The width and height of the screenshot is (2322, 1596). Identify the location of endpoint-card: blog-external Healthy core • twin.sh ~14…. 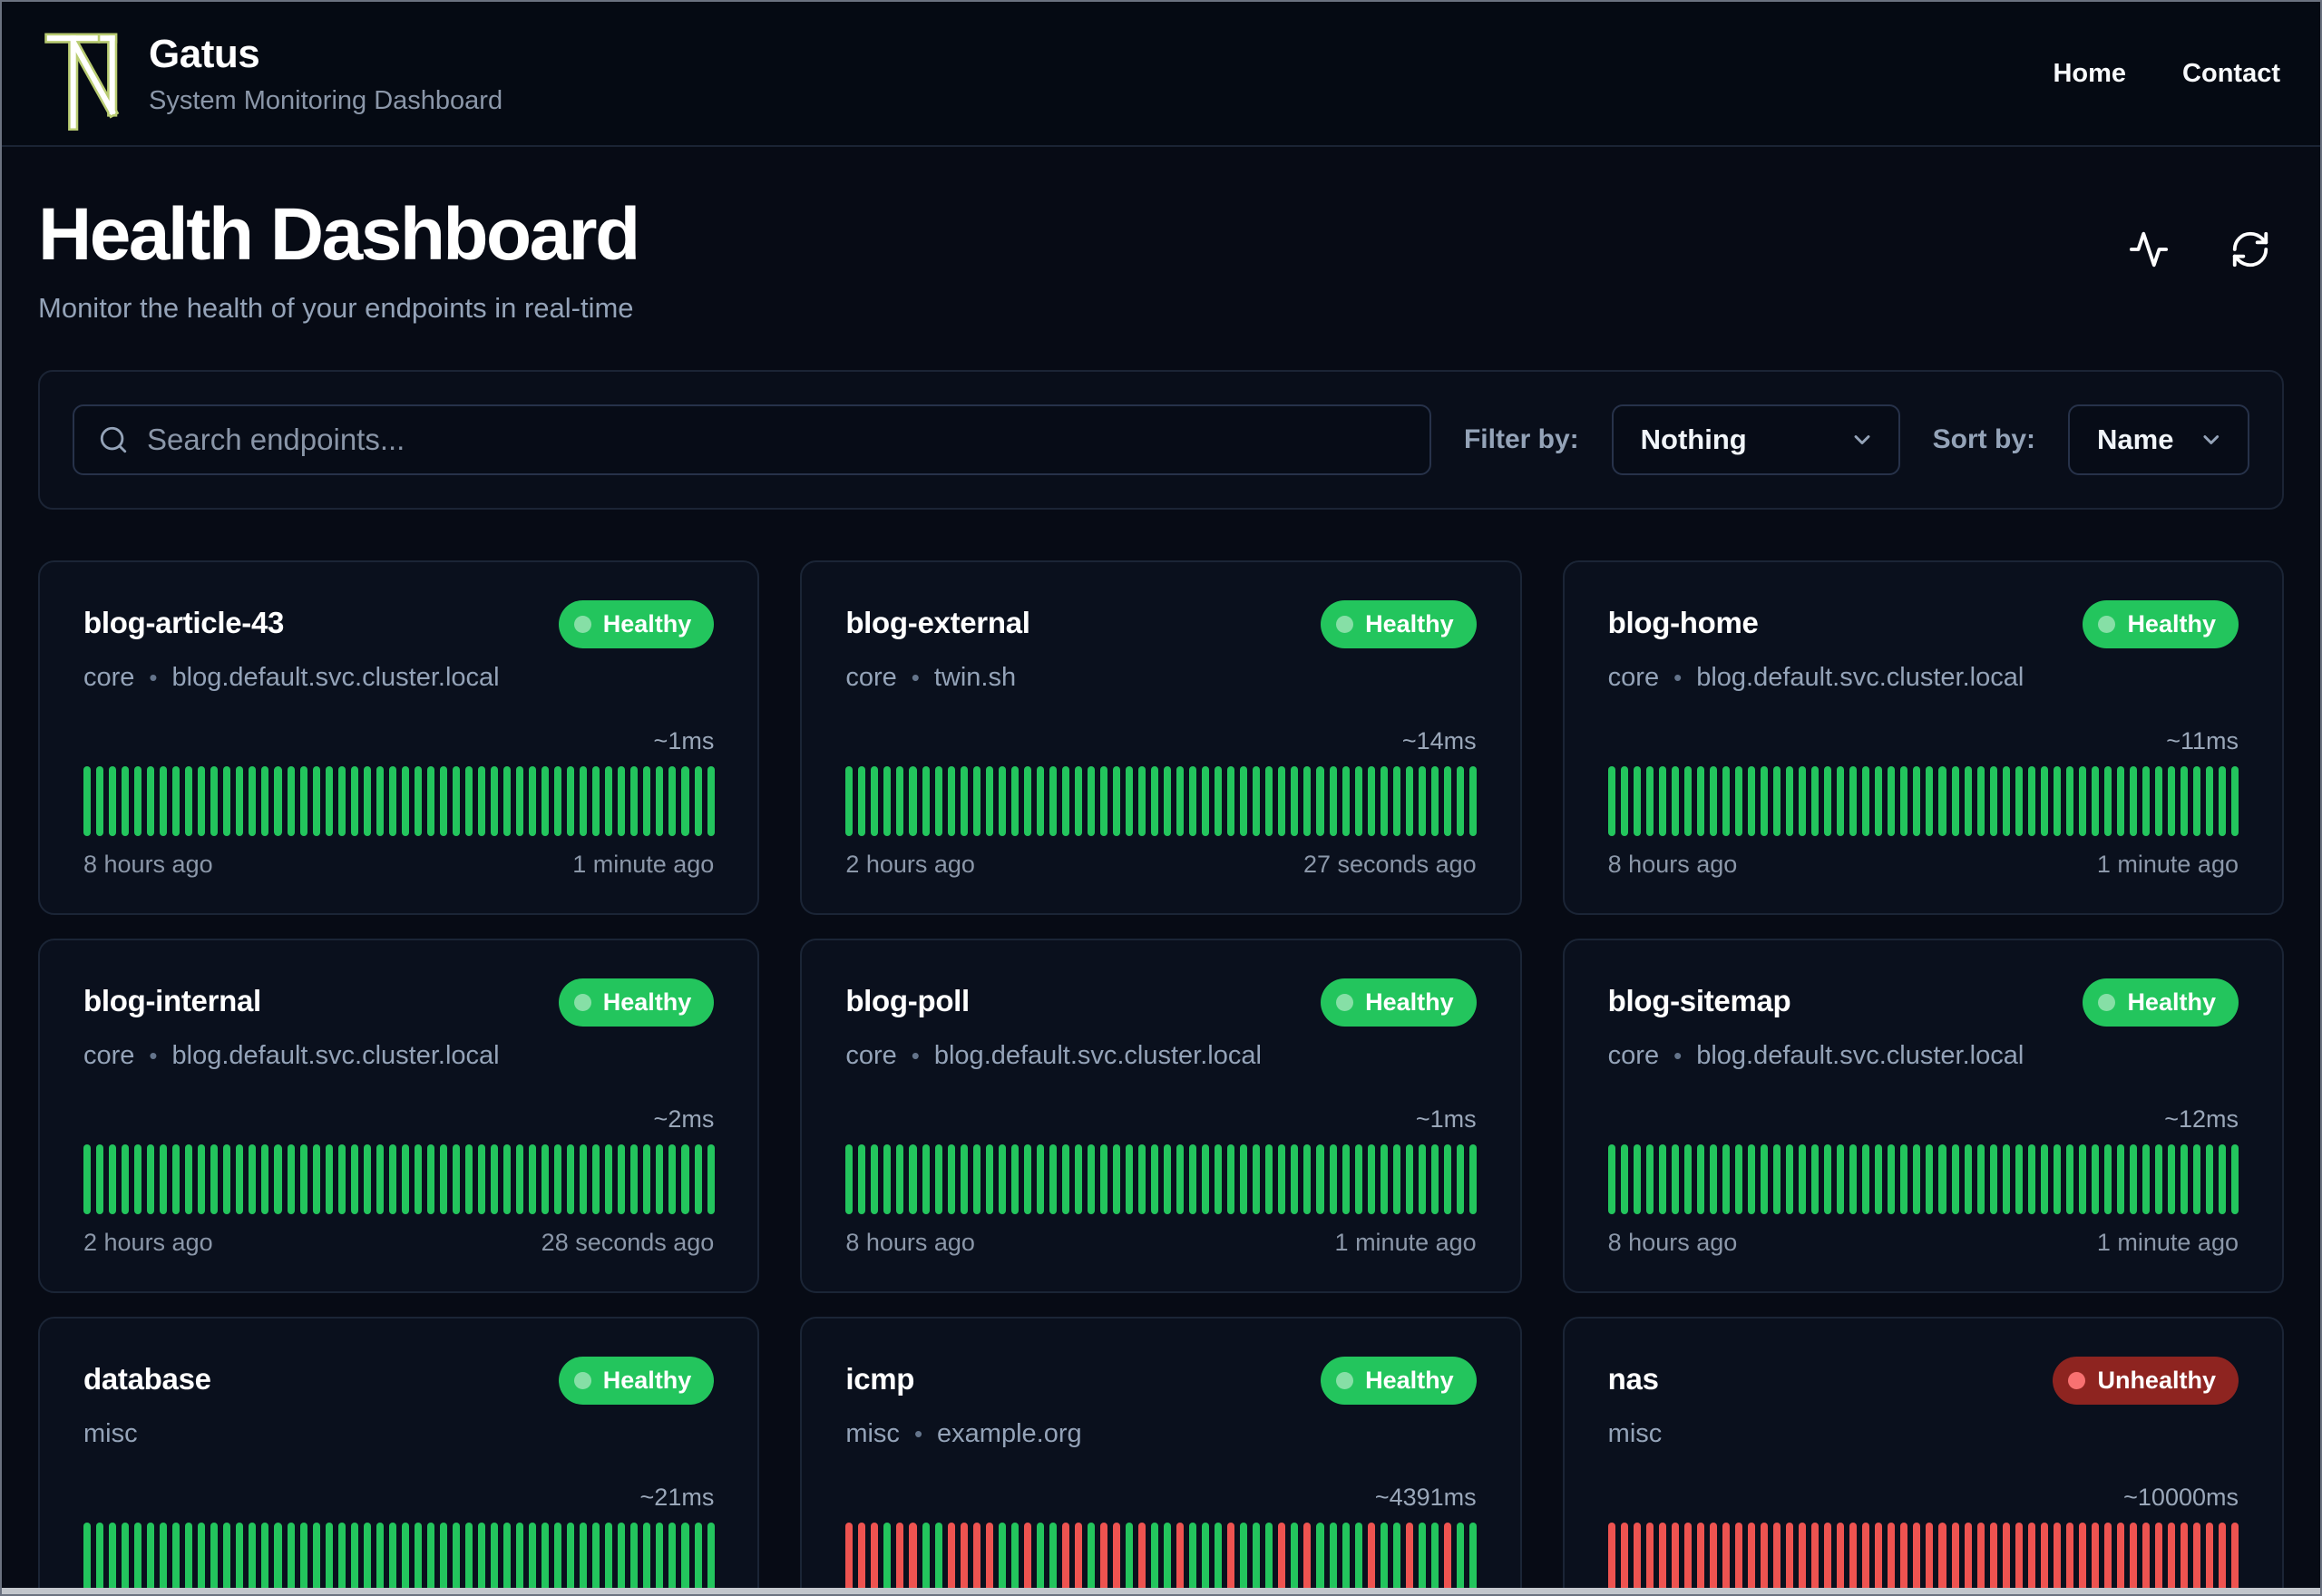
(1161, 737).